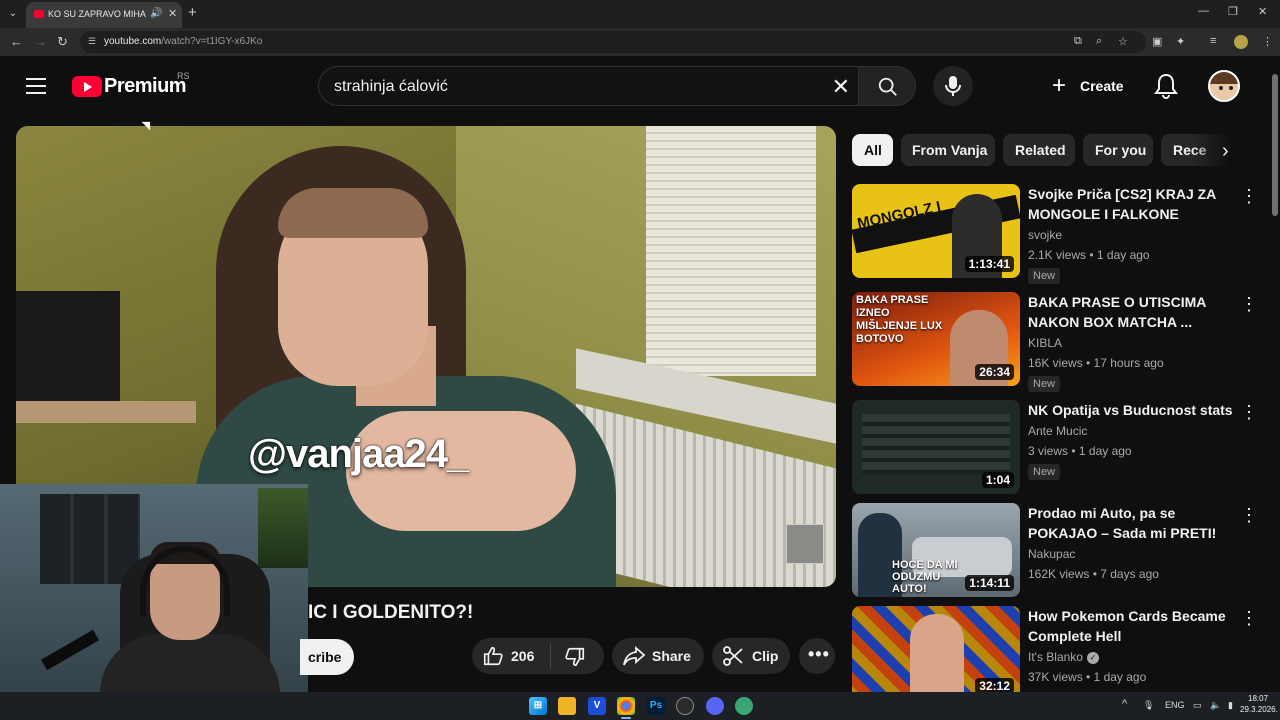 Image resolution: width=1280 pixels, height=720 pixels. I want to click on chip-from-vanja: From Vanja, so click(948, 150).